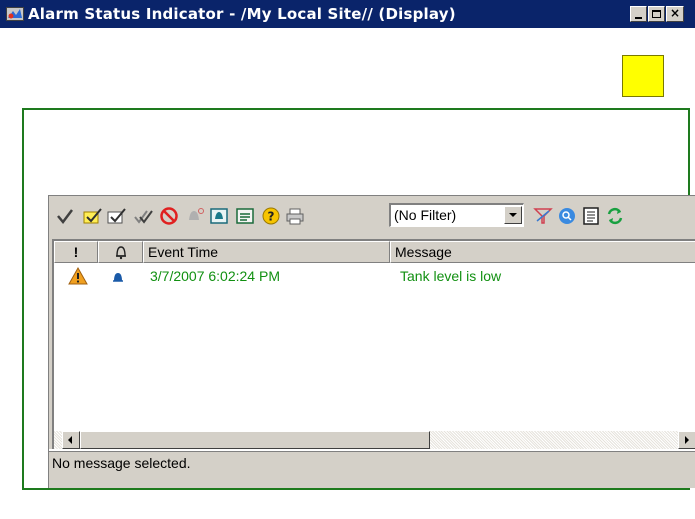 This screenshot has height=519, width=695. Describe the element at coordinates (245, 216) in the screenshot. I see `details-icon` at that location.